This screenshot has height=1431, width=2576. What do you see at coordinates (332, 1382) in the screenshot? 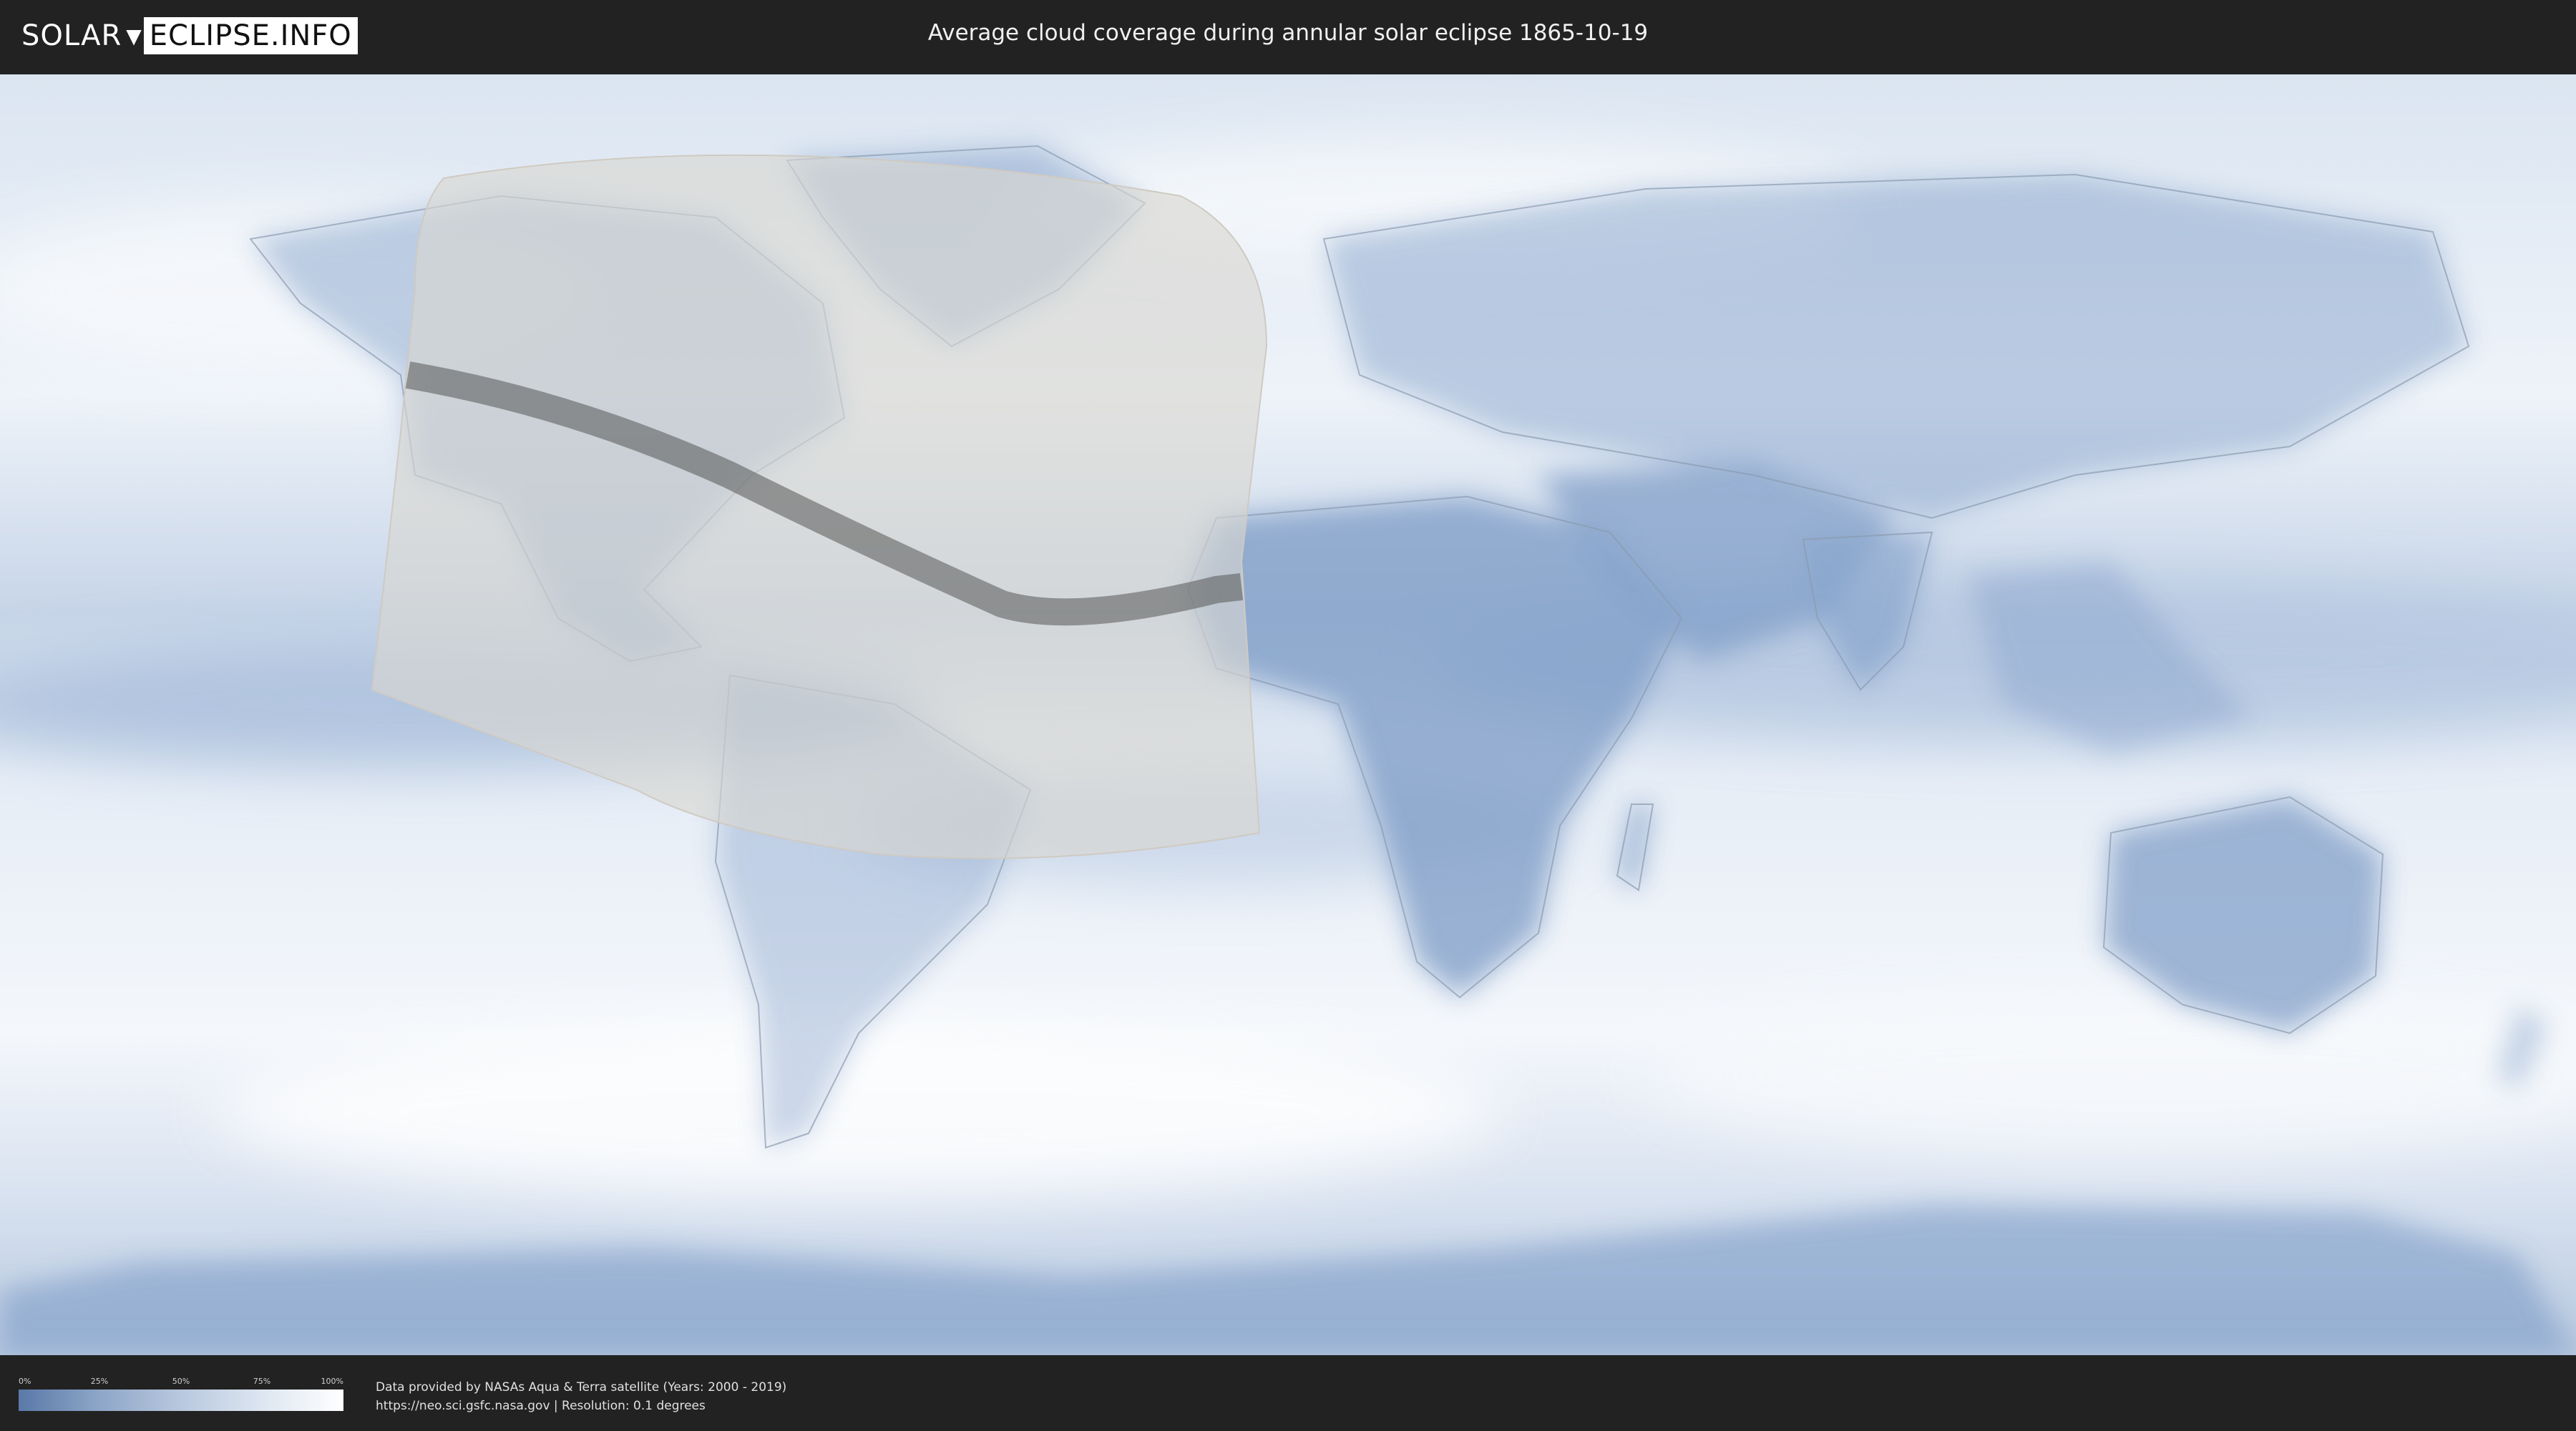
I see `legend-tick-100: 100%` at bounding box center [332, 1382].